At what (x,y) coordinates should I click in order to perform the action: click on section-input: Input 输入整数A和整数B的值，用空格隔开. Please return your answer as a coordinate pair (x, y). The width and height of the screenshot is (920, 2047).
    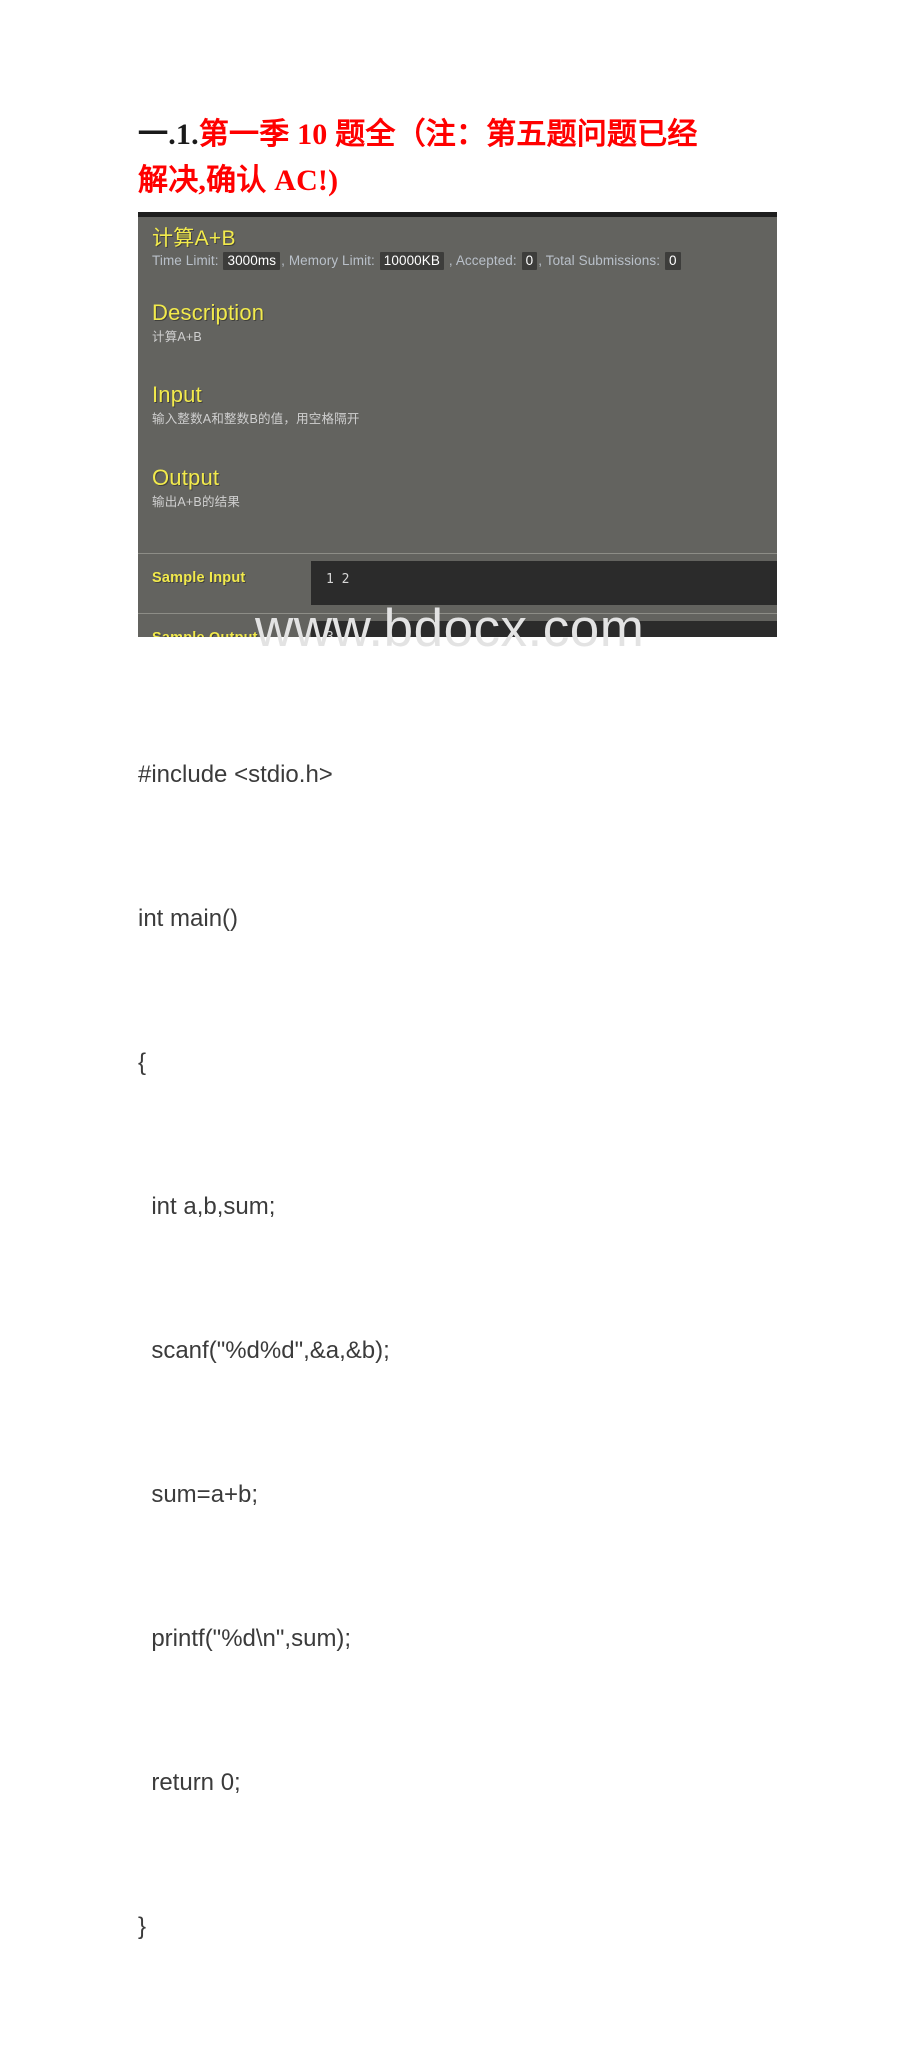
    Looking at the image, I should click on (452, 405).